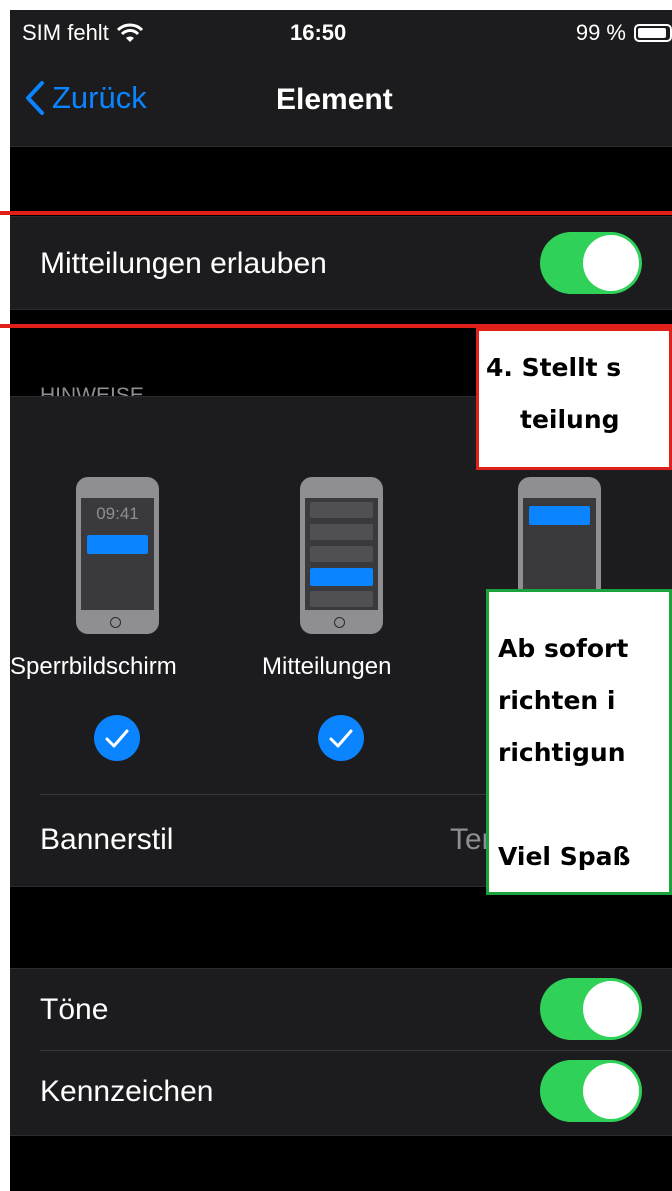 This screenshot has height=1191, width=672. Describe the element at coordinates (107, 839) in the screenshot. I see `banner-style-label: Bannerstil` at that location.